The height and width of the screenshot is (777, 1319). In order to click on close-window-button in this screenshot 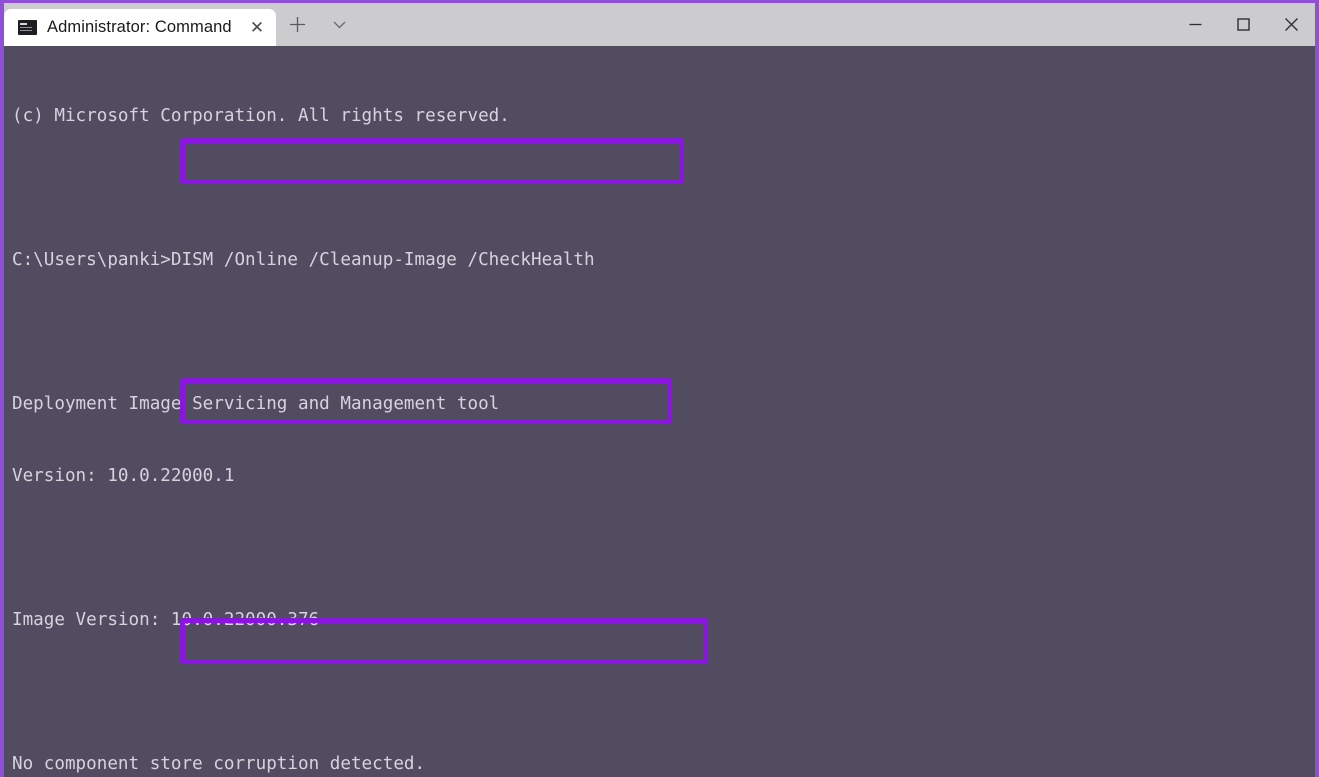, I will do `click(1291, 24)`.